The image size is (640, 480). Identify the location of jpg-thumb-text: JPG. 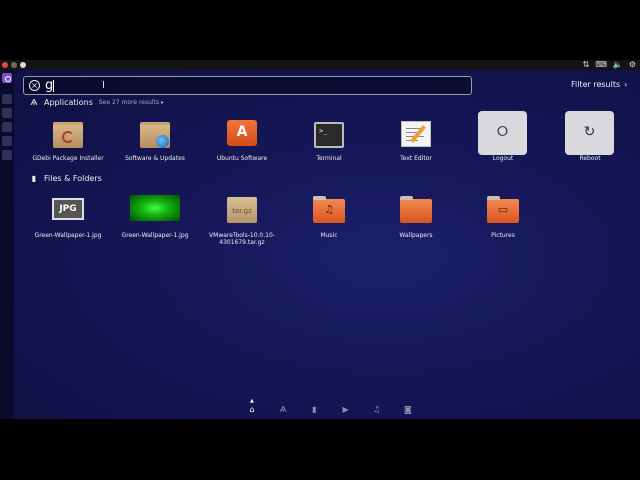
(68, 209).